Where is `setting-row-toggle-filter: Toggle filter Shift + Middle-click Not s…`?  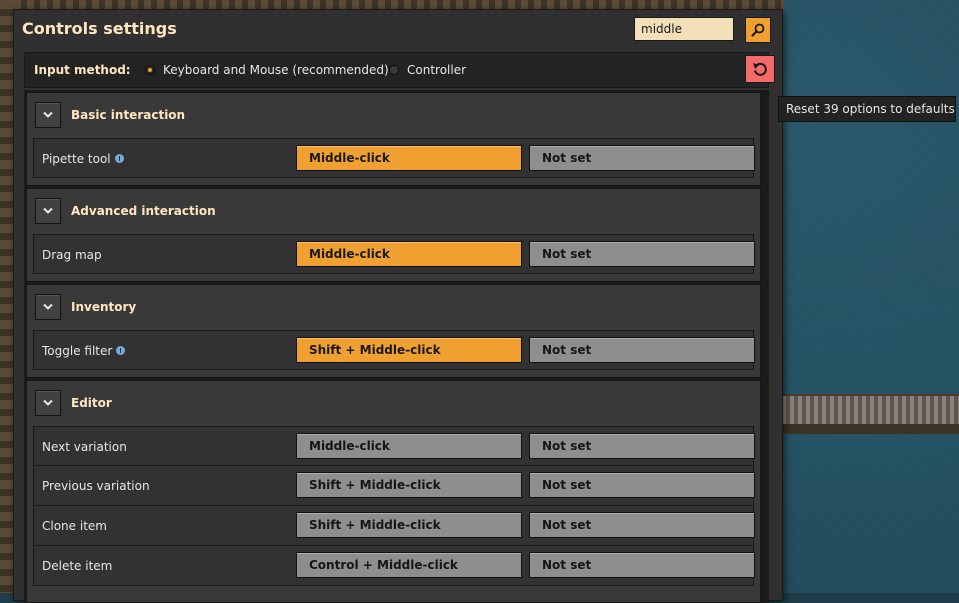
setting-row-toggle-filter: Toggle filter Shift + Middle-click Not s… is located at coordinates (394, 350).